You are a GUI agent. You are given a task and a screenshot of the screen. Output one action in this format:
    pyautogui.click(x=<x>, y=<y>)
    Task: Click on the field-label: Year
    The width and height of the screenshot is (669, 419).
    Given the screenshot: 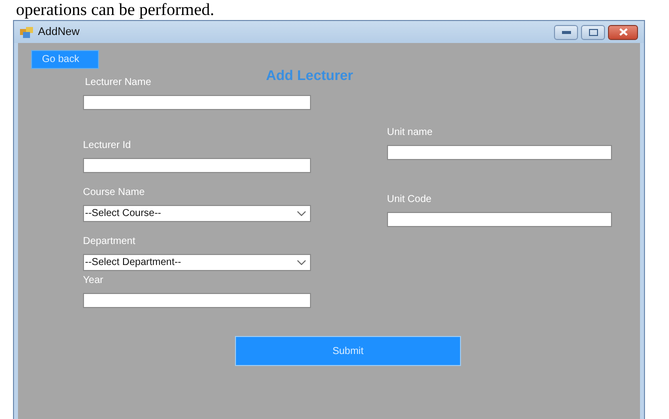 What is the action you would take?
    pyautogui.click(x=93, y=281)
    